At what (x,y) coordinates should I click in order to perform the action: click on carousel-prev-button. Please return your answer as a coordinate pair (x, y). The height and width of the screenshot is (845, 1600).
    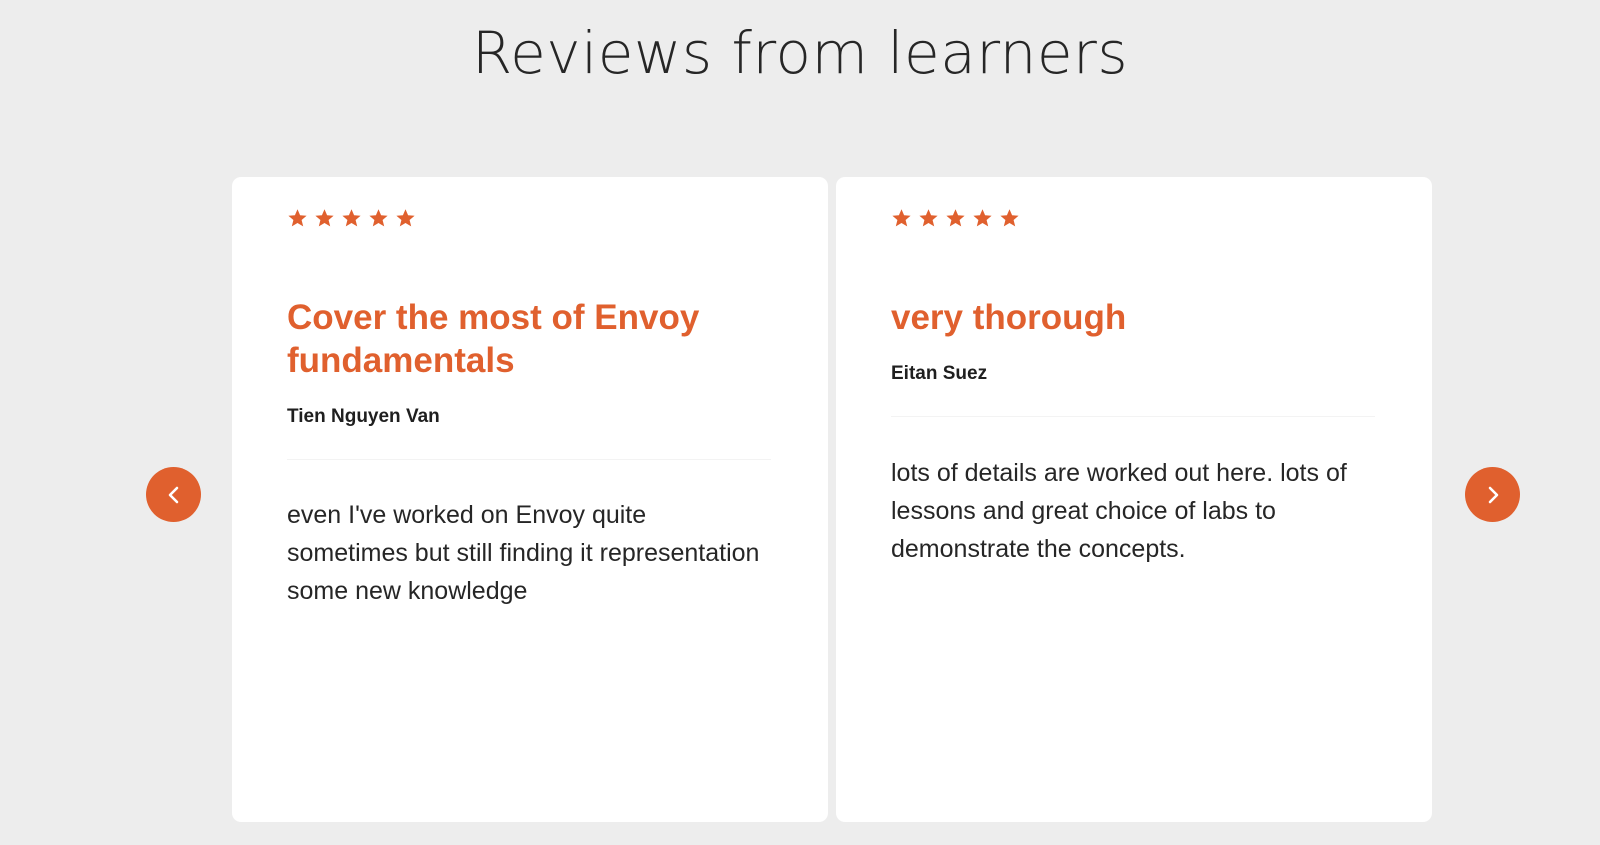
    Looking at the image, I should click on (173, 494).